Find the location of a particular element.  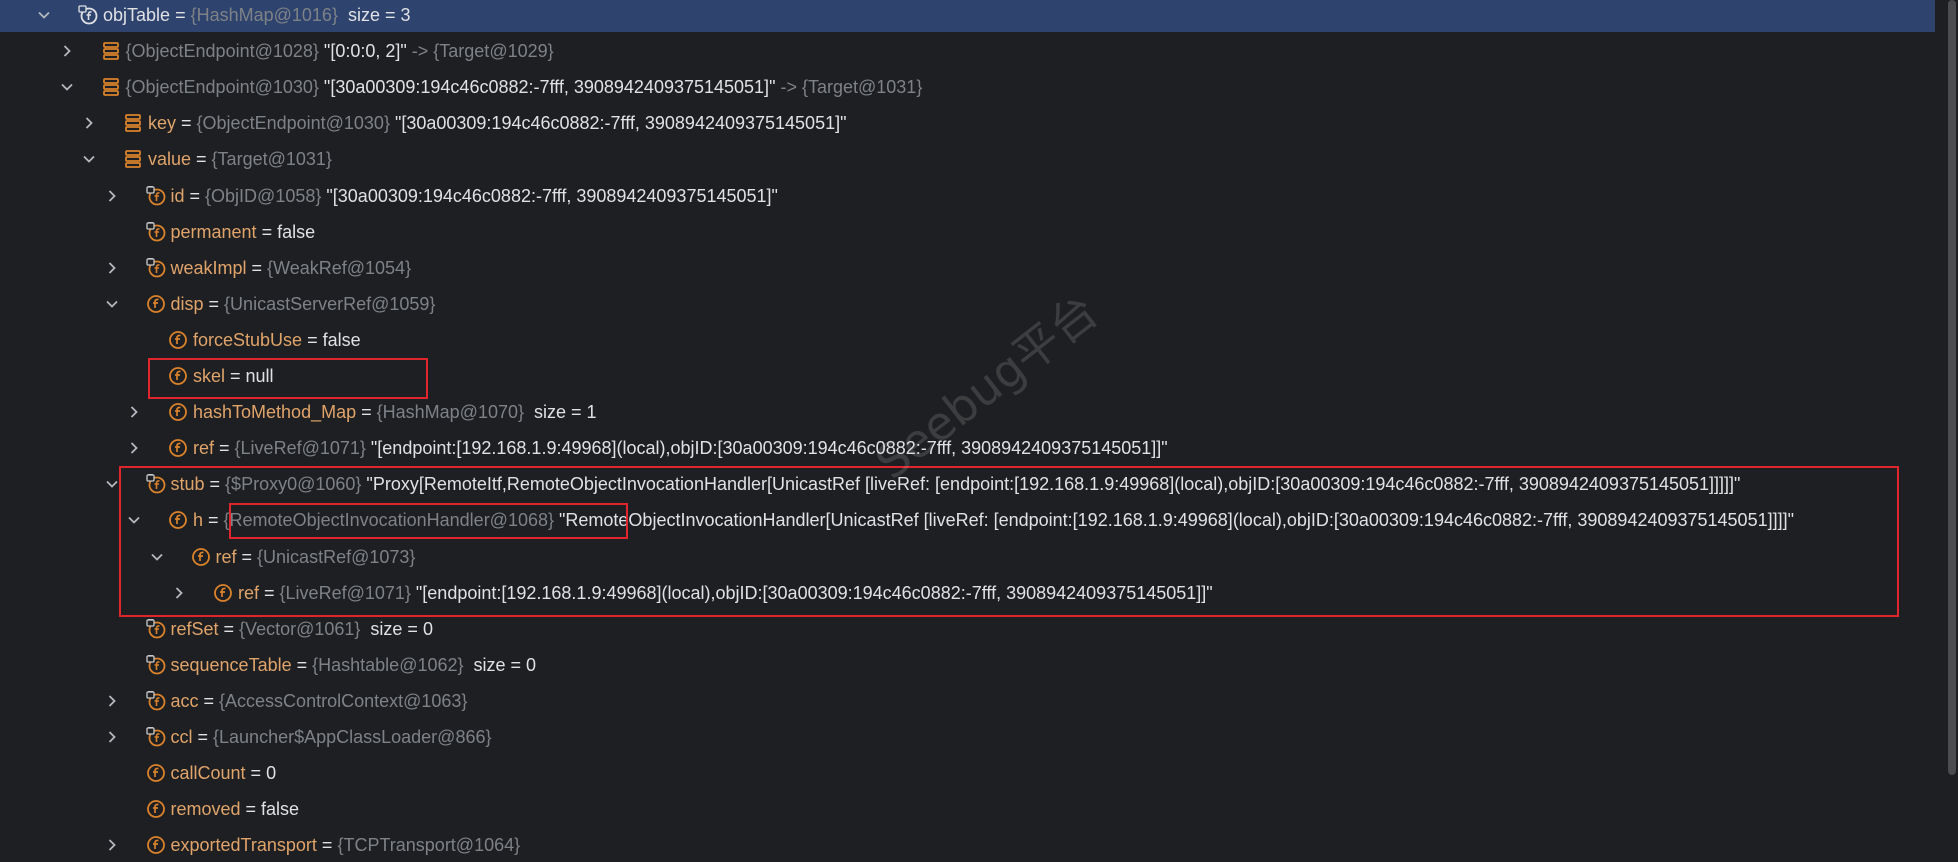

object-reference: {TCPTransport@1064} is located at coordinates (429, 845).